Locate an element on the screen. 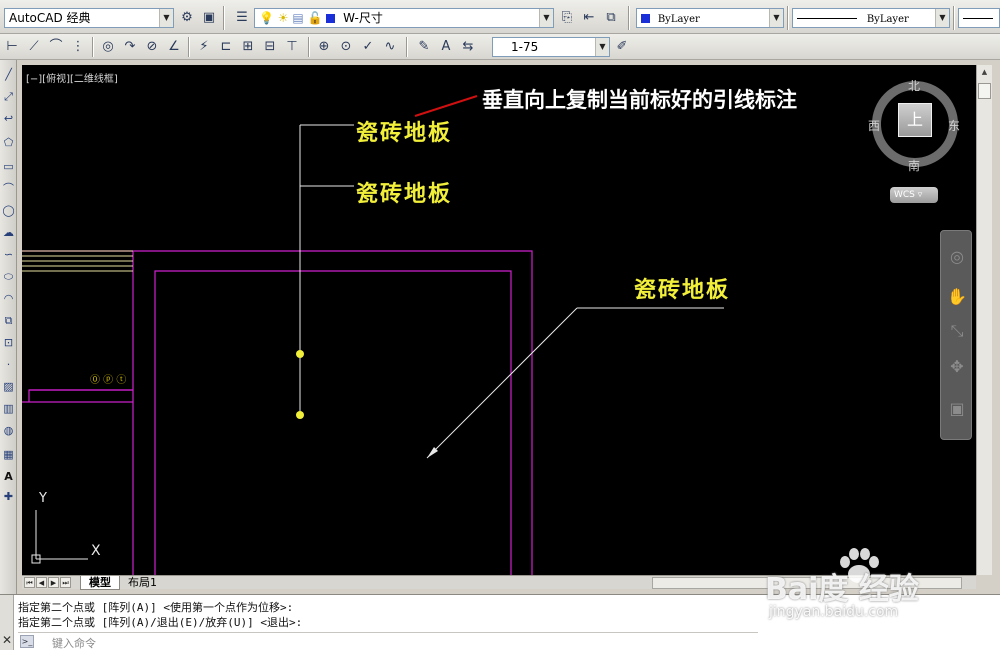 The height and width of the screenshot is (650, 1000). dimension-update-icon: ⇆ is located at coordinates (468, 47).